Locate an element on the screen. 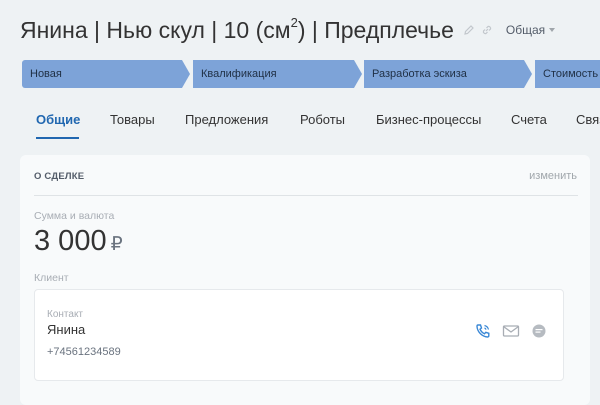  stage-cost: Стоимость is located at coordinates (567, 74).